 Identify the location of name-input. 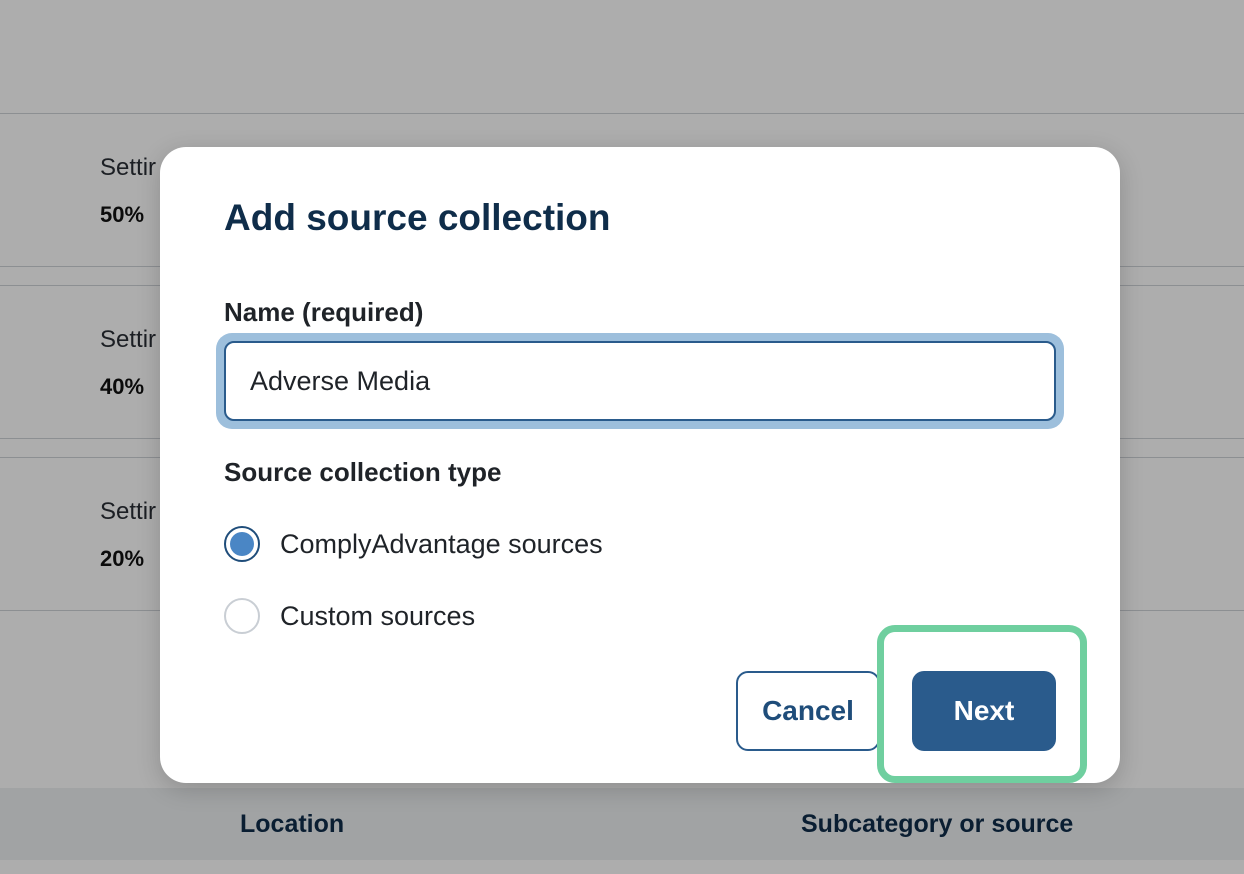
(640, 381).